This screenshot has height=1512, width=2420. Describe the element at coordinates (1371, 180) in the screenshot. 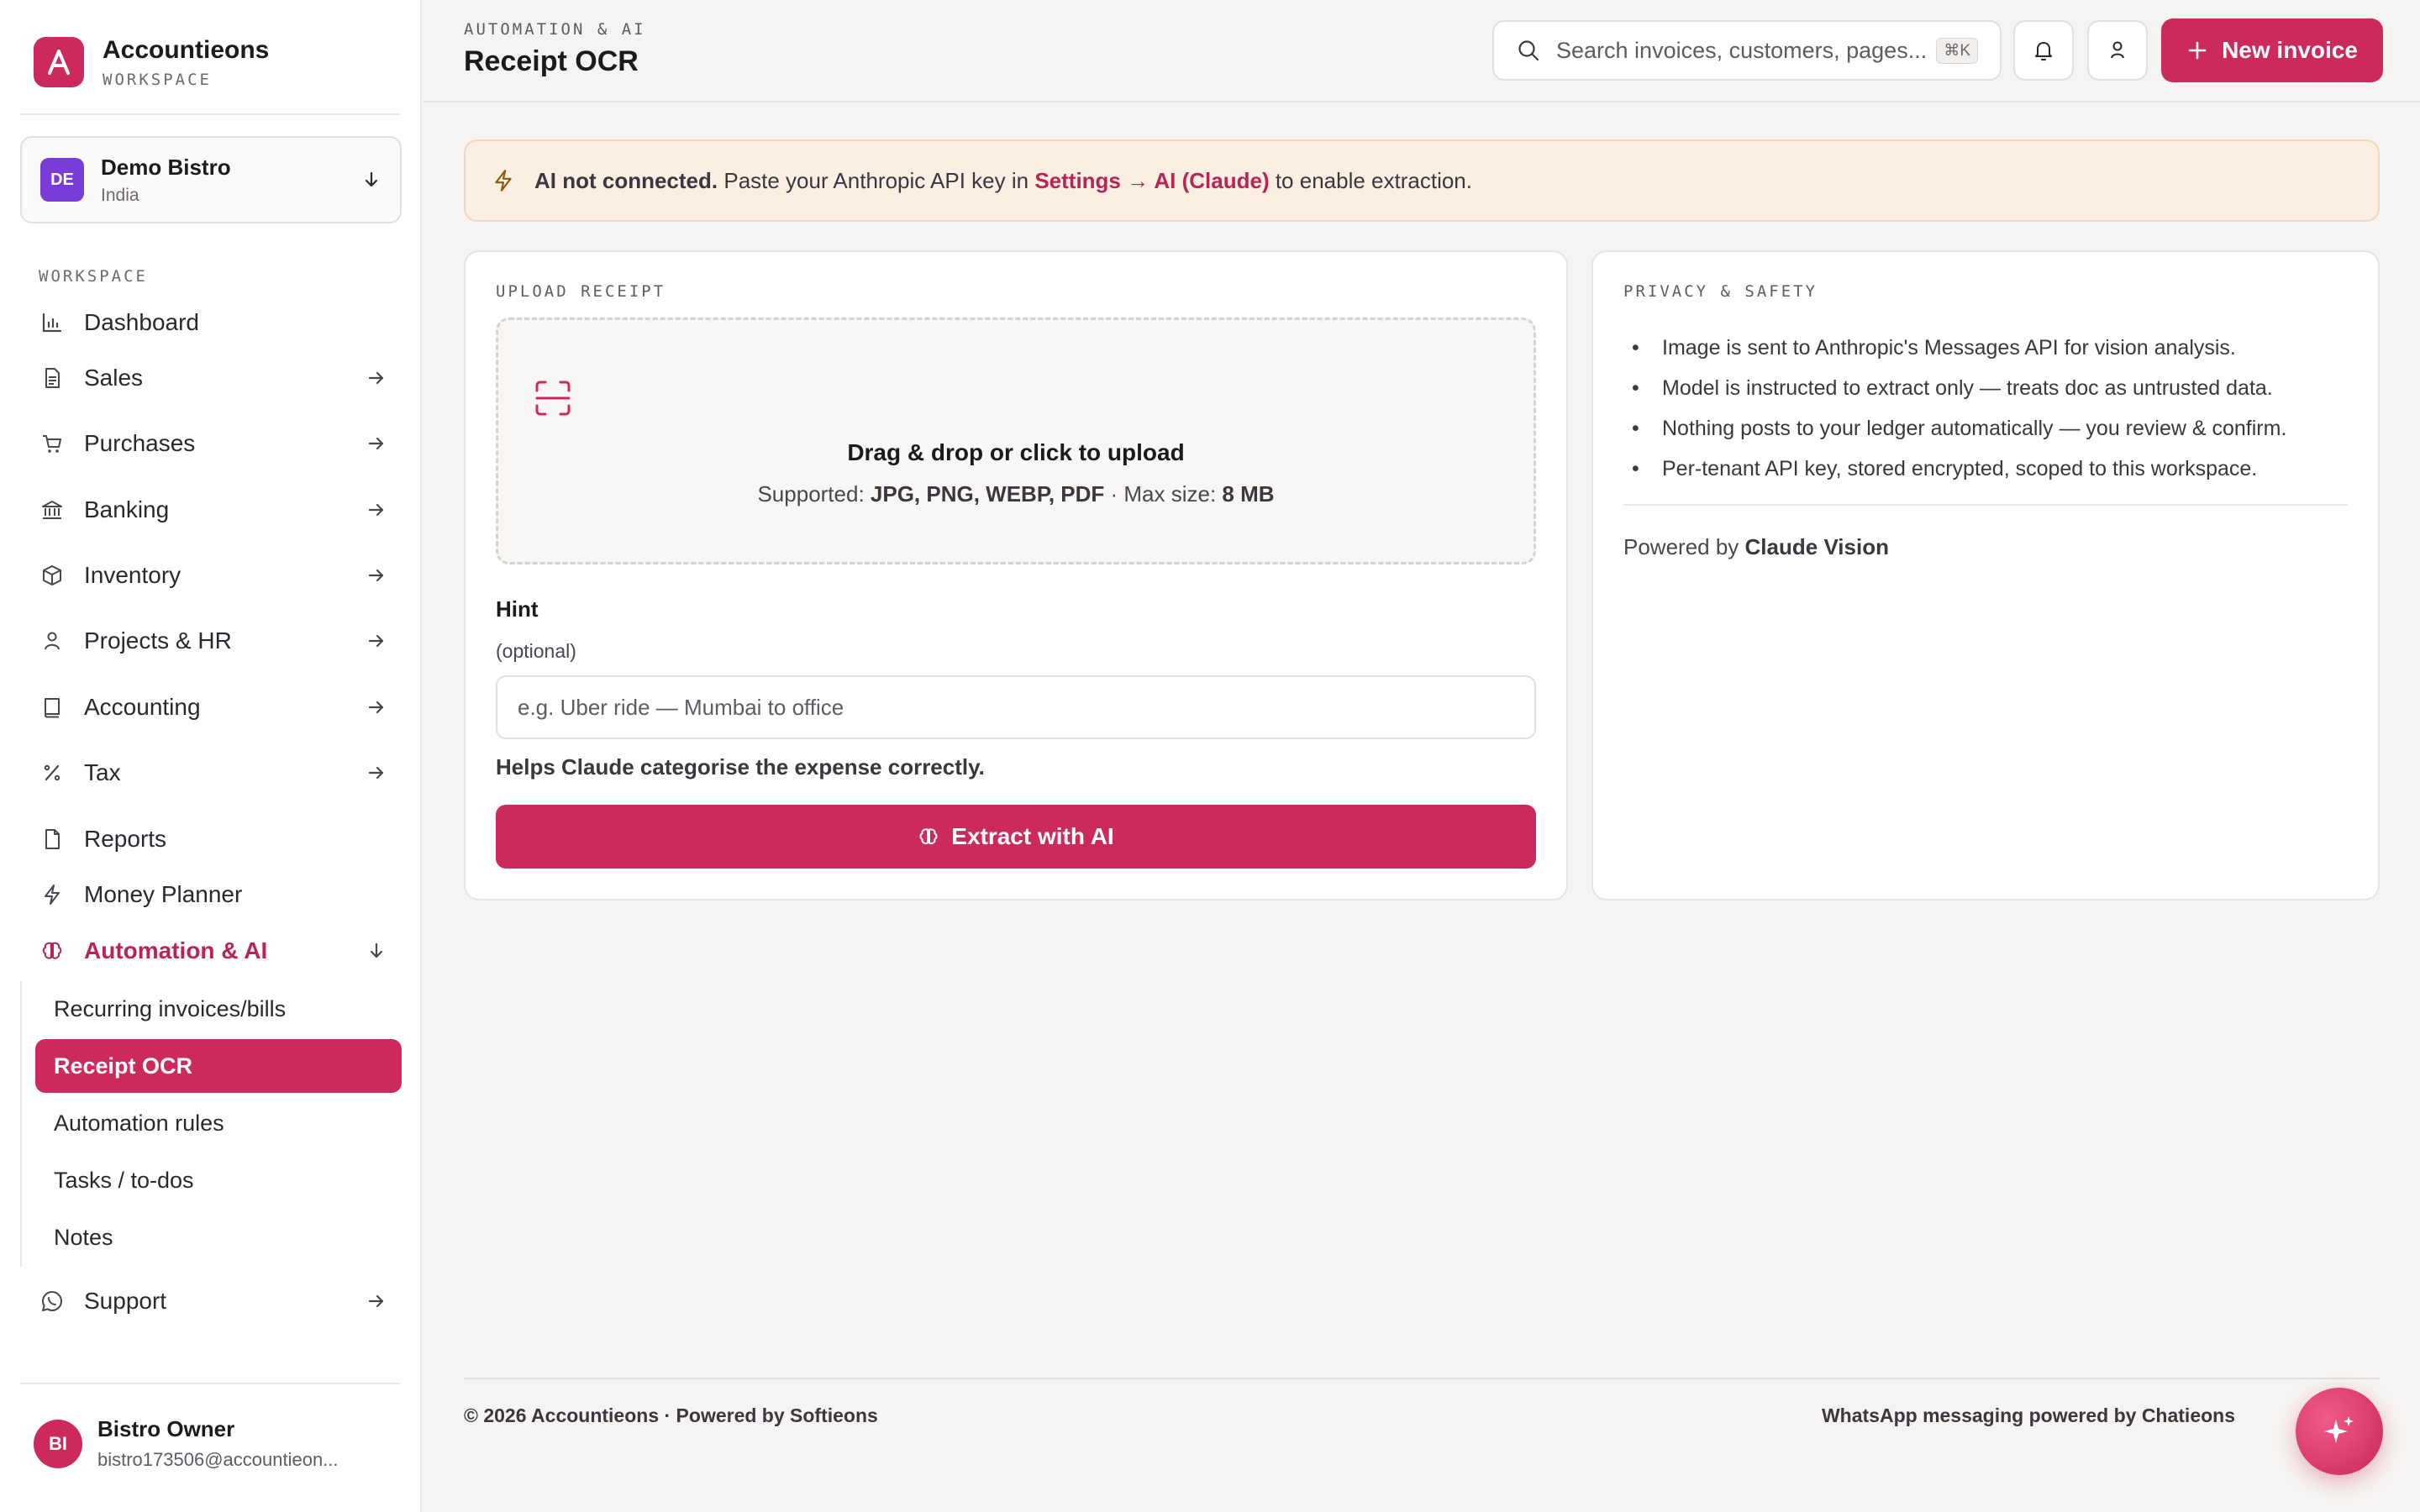

I see `alert-text-end: to enable extraction.` at that location.